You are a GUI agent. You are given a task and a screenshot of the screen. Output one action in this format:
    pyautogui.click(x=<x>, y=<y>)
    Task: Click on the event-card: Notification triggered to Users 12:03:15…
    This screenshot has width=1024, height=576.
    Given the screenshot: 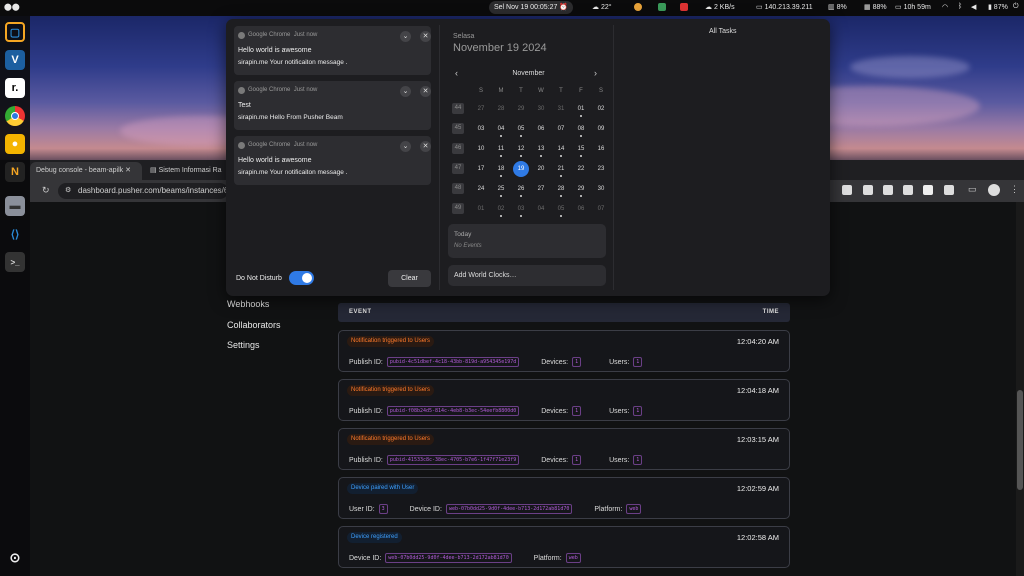 What is the action you would take?
    pyautogui.click(x=564, y=449)
    